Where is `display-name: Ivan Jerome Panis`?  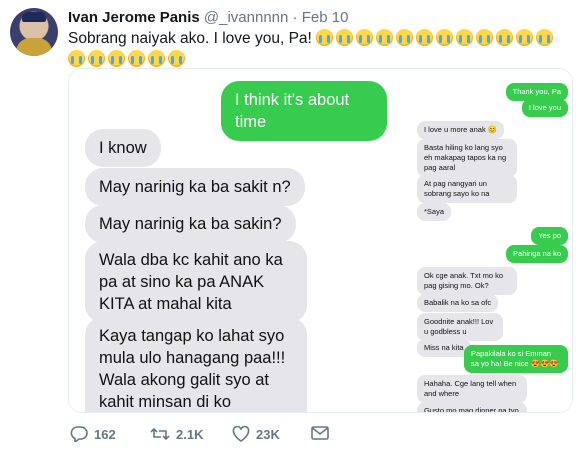
display-name: Ivan Jerome Panis is located at coordinates (134, 17).